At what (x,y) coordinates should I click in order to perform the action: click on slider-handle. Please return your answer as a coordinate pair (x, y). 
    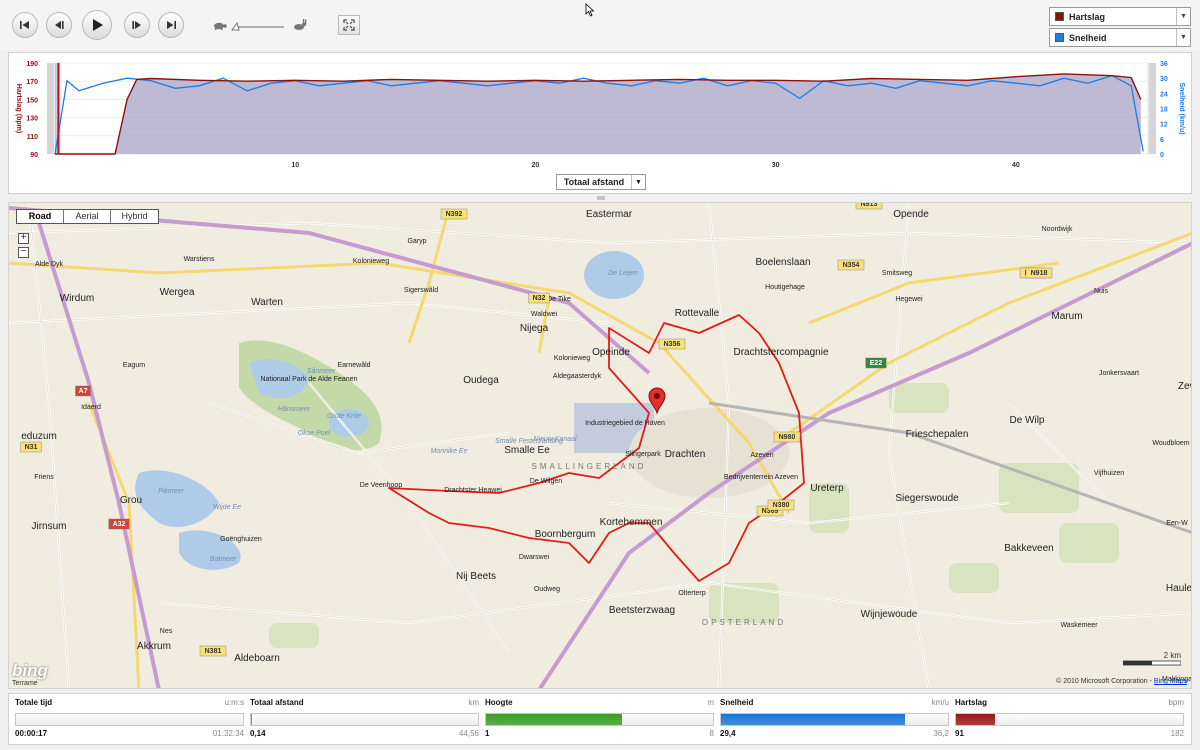
    Looking at the image, I should click on (235, 26).